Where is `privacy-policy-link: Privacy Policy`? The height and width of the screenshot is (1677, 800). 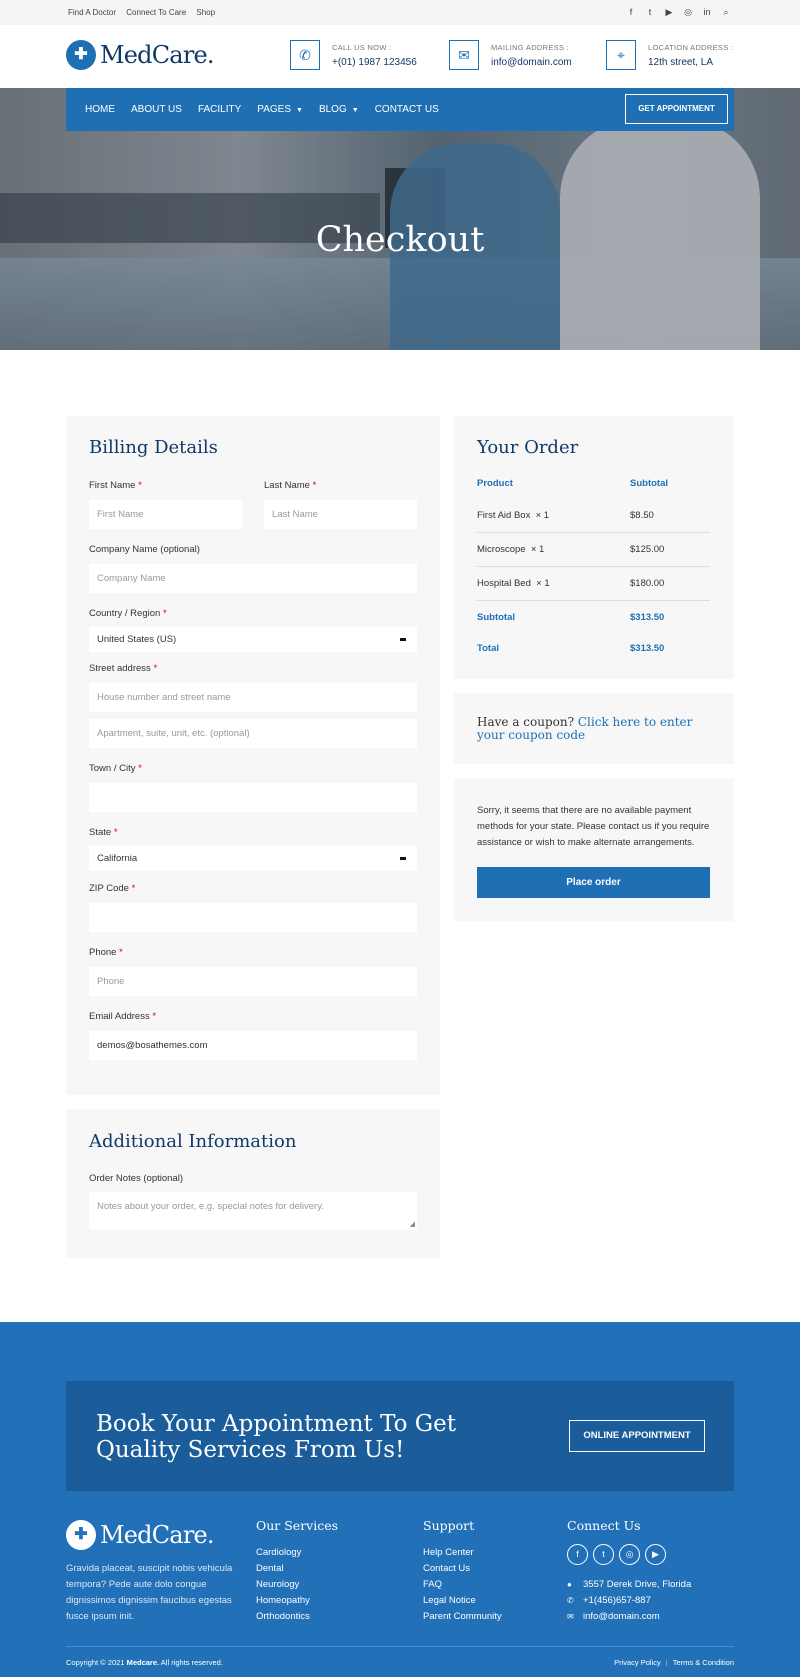 privacy-policy-link: Privacy Policy is located at coordinates (637, 1662).